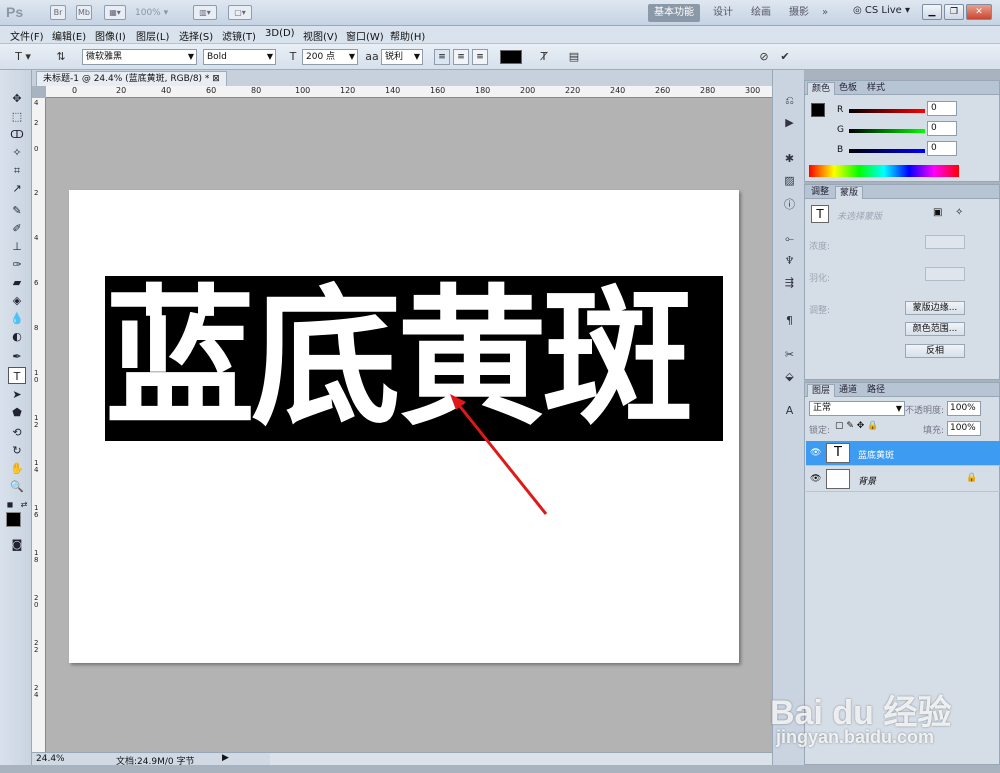  What do you see at coordinates (825, 13) in the screenshot?
I see `more-workspaces-button: »` at bounding box center [825, 13].